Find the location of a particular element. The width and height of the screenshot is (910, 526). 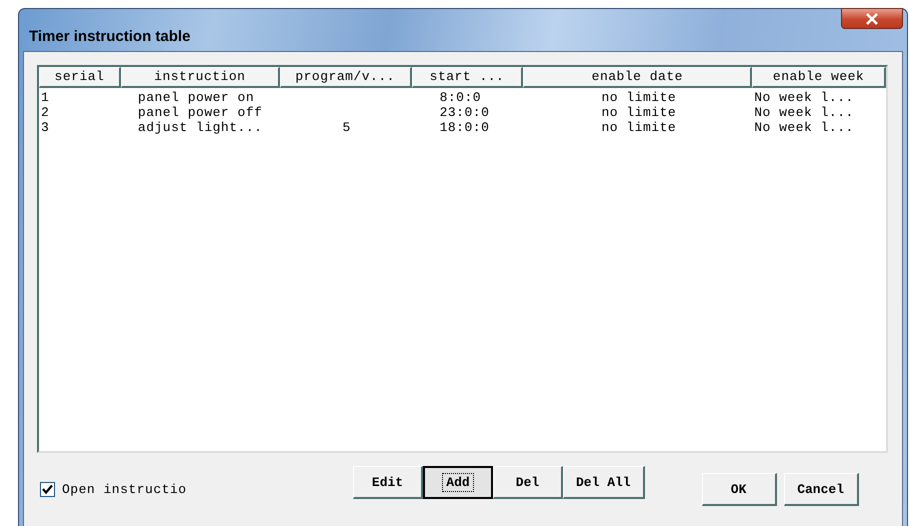

table-cell: 2 is located at coordinates (45, 112).